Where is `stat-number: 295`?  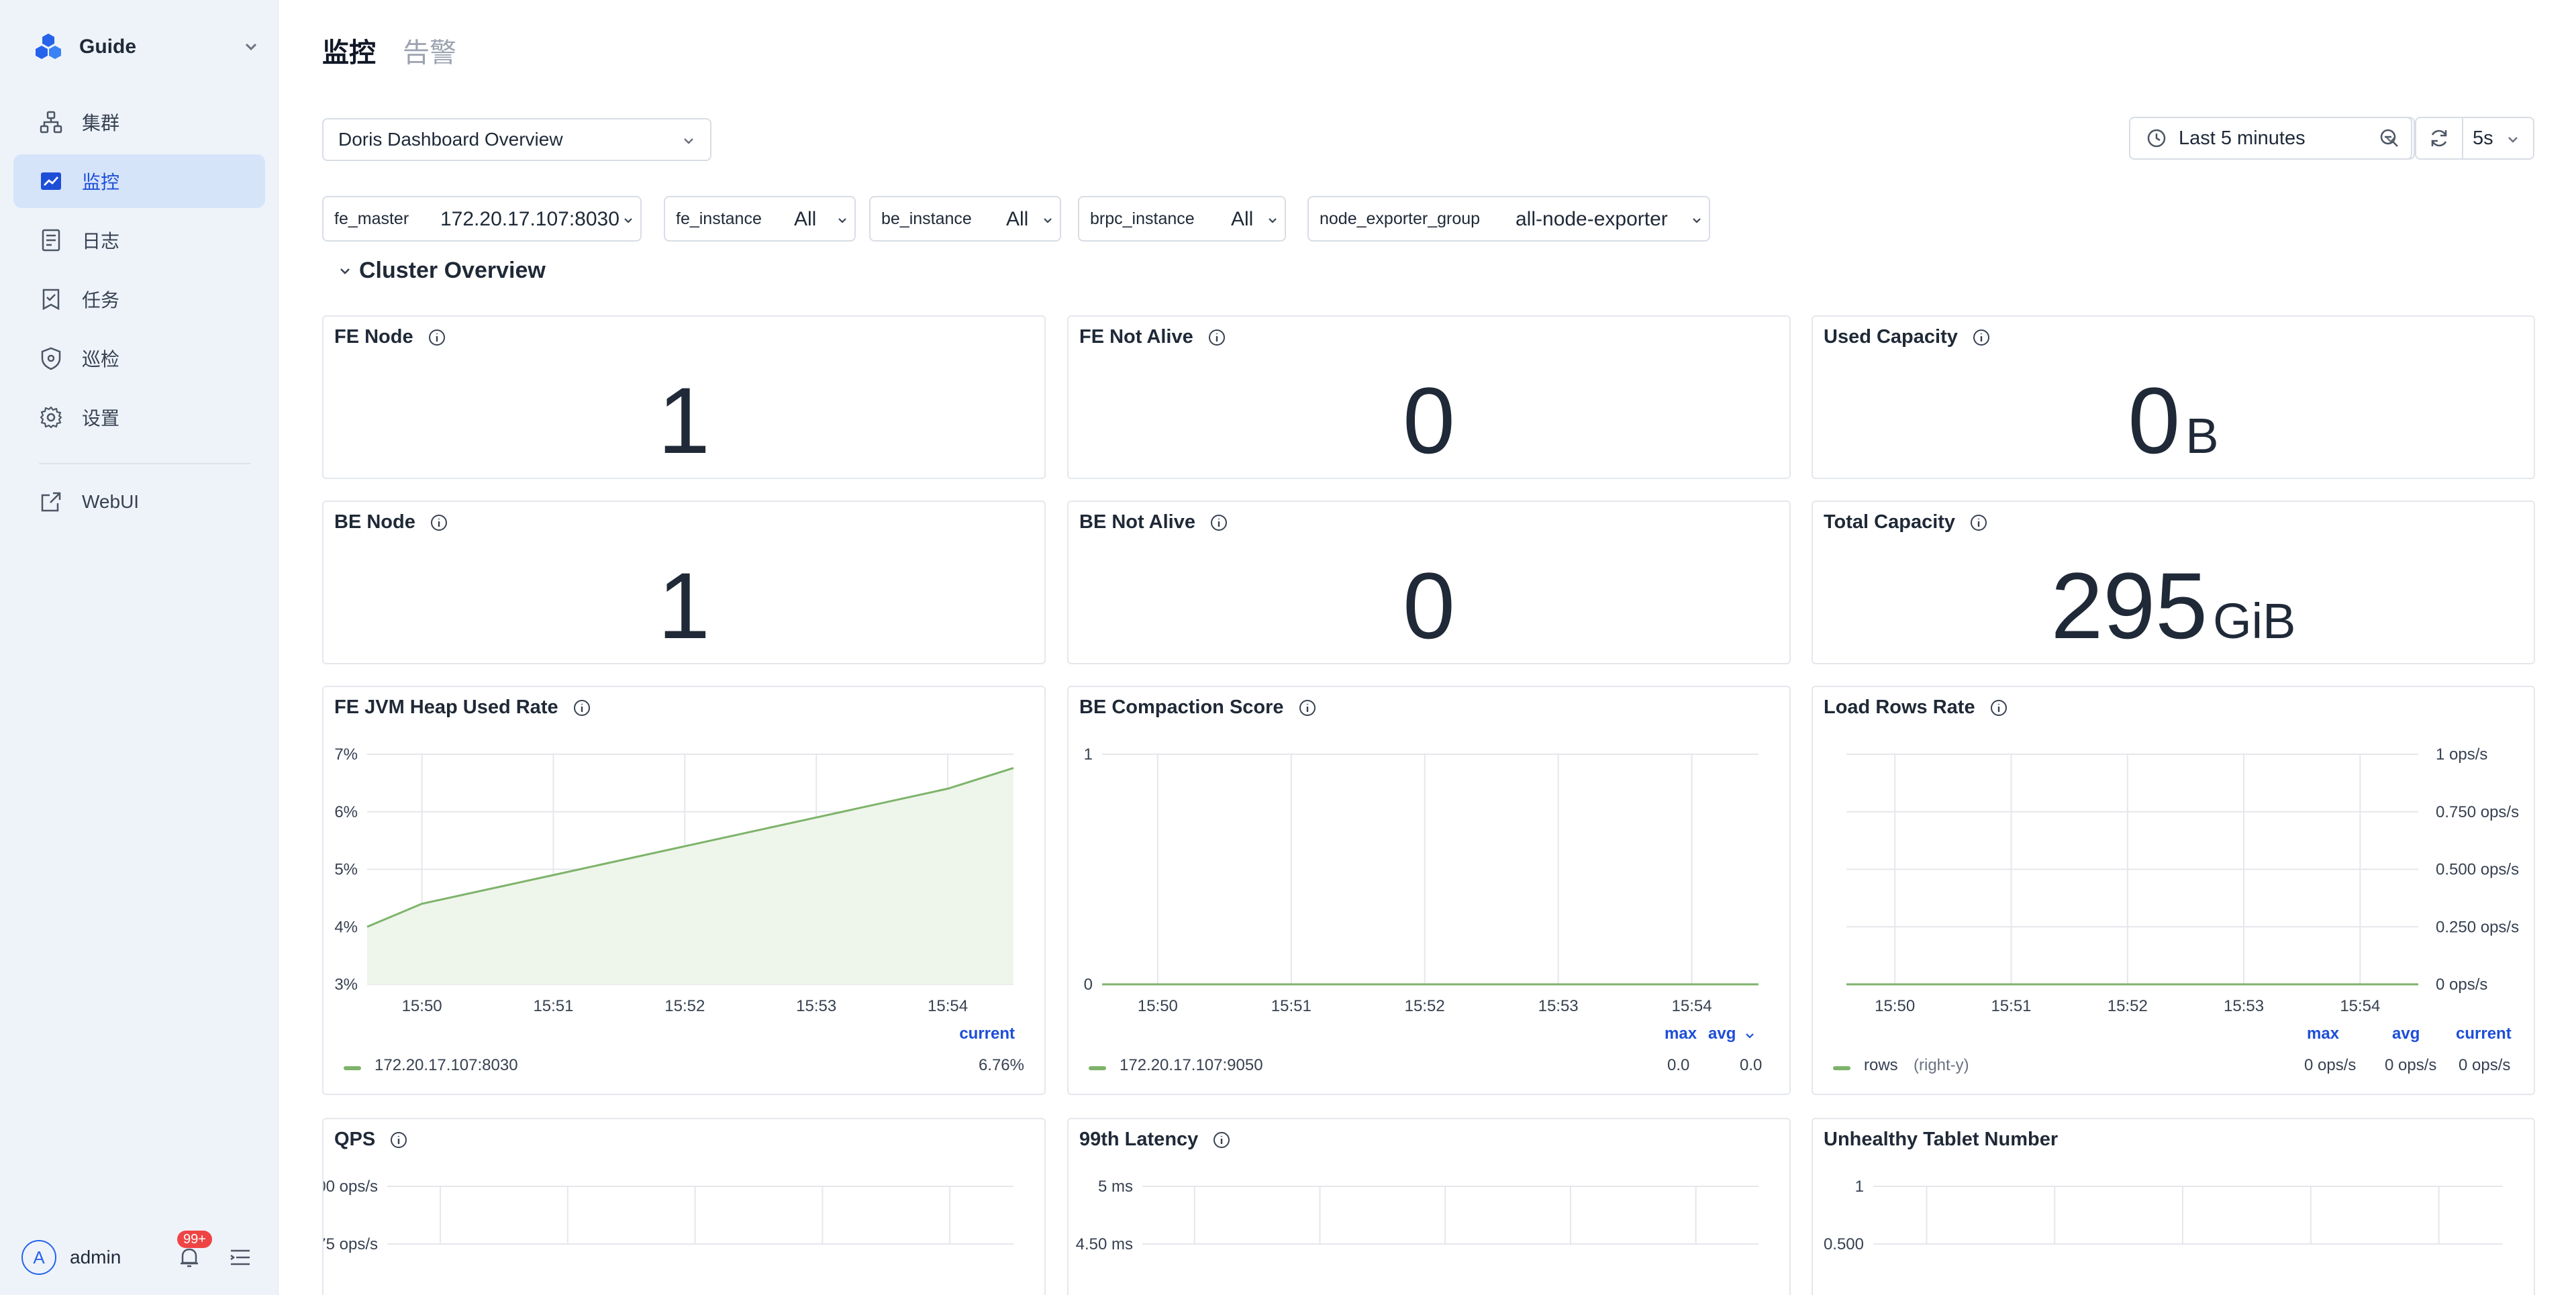 stat-number: 295 is located at coordinates (2129, 605).